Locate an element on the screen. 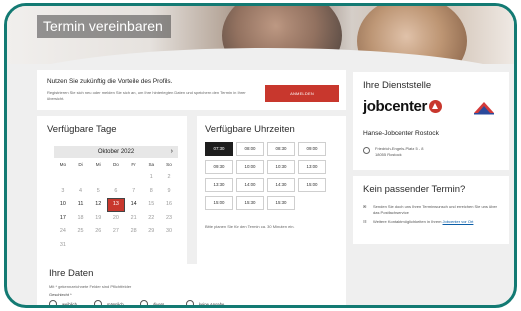 The image size is (521, 311). time-slot: 14:00 is located at coordinates (250, 185).